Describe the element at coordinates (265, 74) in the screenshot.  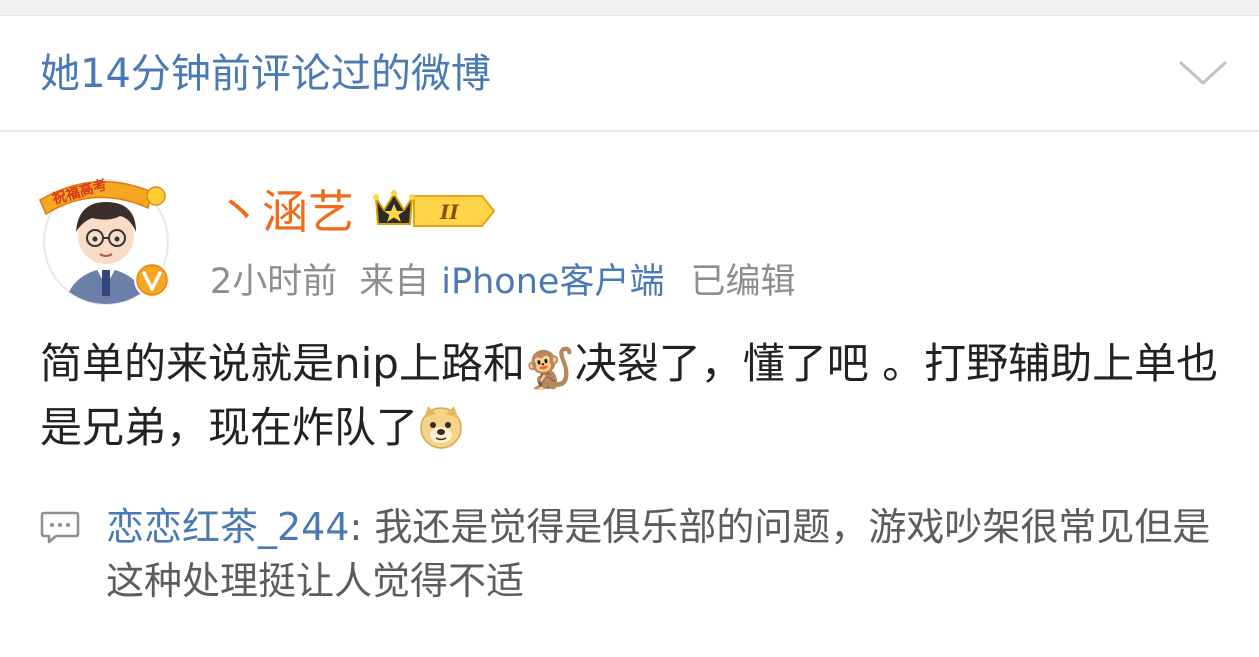
I see `section-title: 她14分钟前评论过的微博` at that location.